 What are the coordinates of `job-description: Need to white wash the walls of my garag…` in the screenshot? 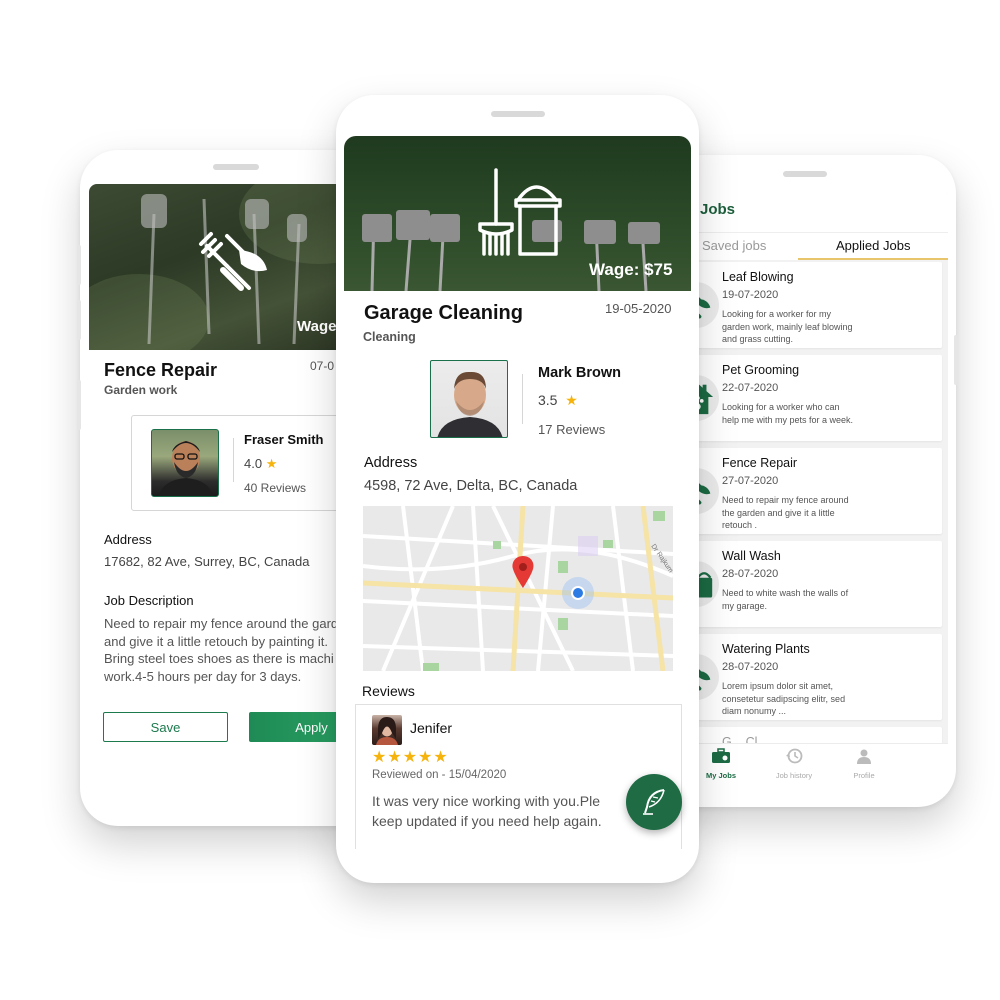 It's located at (785, 599).